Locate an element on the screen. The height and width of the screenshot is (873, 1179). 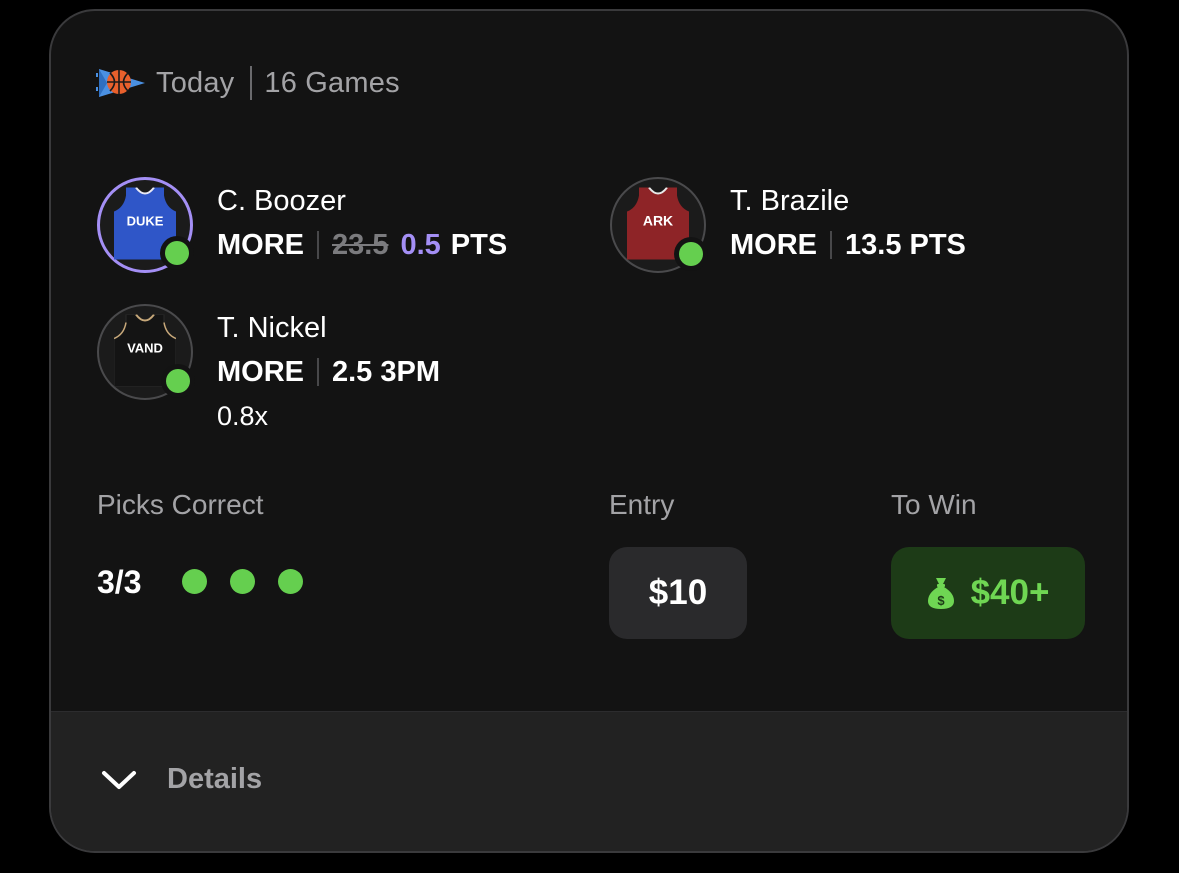
to-win-amount: $ $40+ is located at coordinates (988, 593).